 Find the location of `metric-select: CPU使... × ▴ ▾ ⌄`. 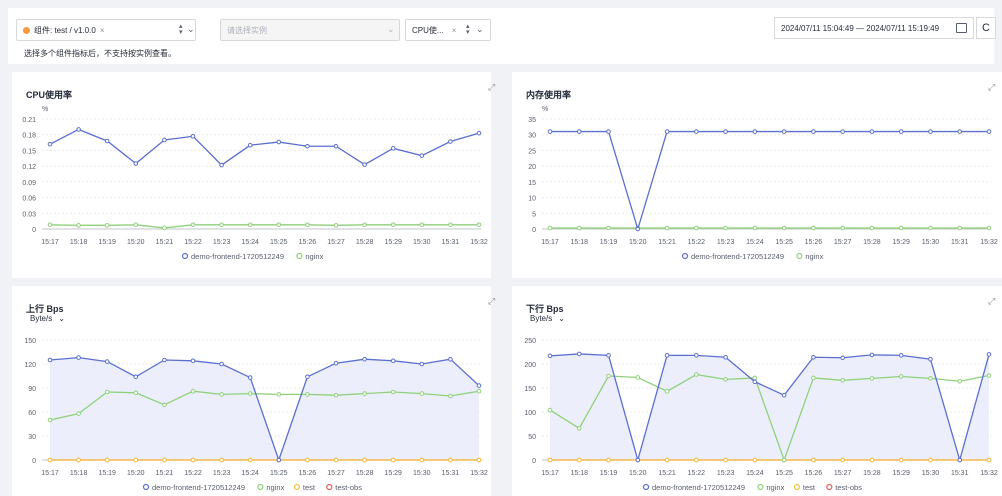

metric-select: CPU使... × ▴ ▾ ⌄ is located at coordinates (448, 30).